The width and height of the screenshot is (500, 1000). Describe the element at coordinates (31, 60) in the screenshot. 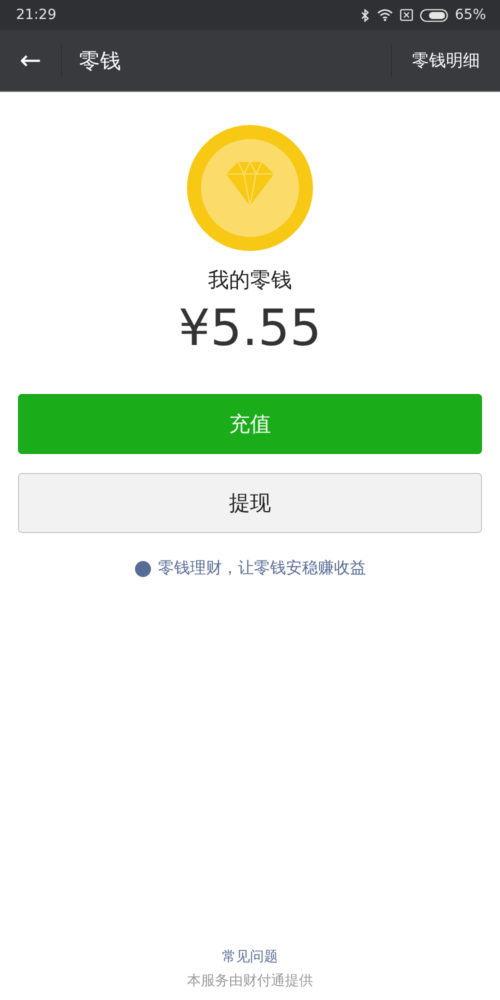

I see `back-button: ←` at that location.